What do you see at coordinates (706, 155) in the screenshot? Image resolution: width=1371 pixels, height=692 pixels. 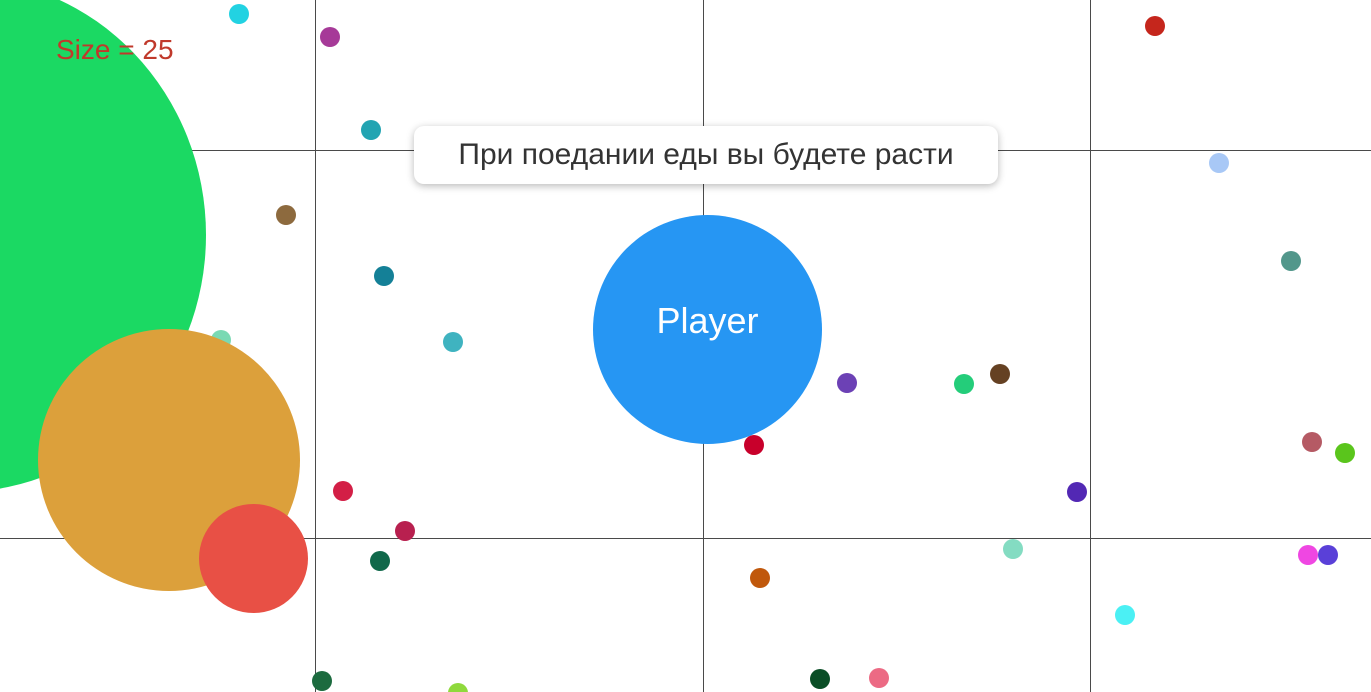 I see `tutorial-tooltip: При поедании еды вы будете расти` at bounding box center [706, 155].